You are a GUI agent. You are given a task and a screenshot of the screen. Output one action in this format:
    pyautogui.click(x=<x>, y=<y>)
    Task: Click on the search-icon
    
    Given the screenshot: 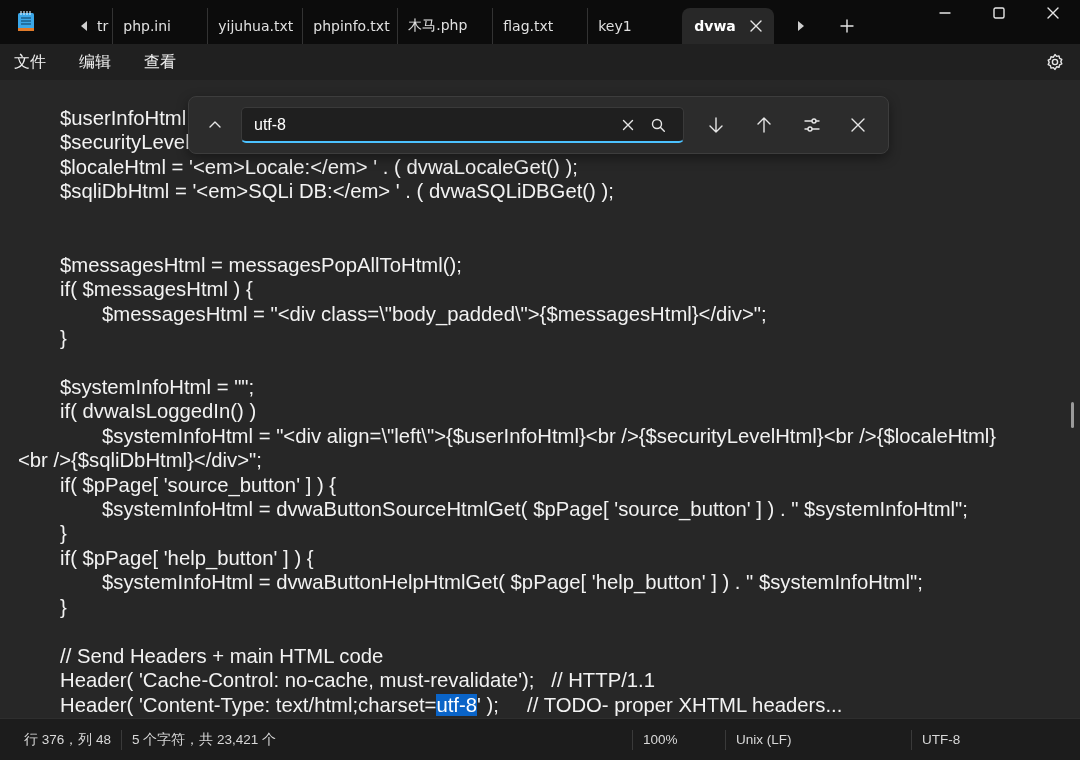 What is the action you would take?
    pyautogui.click(x=658, y=124)
    